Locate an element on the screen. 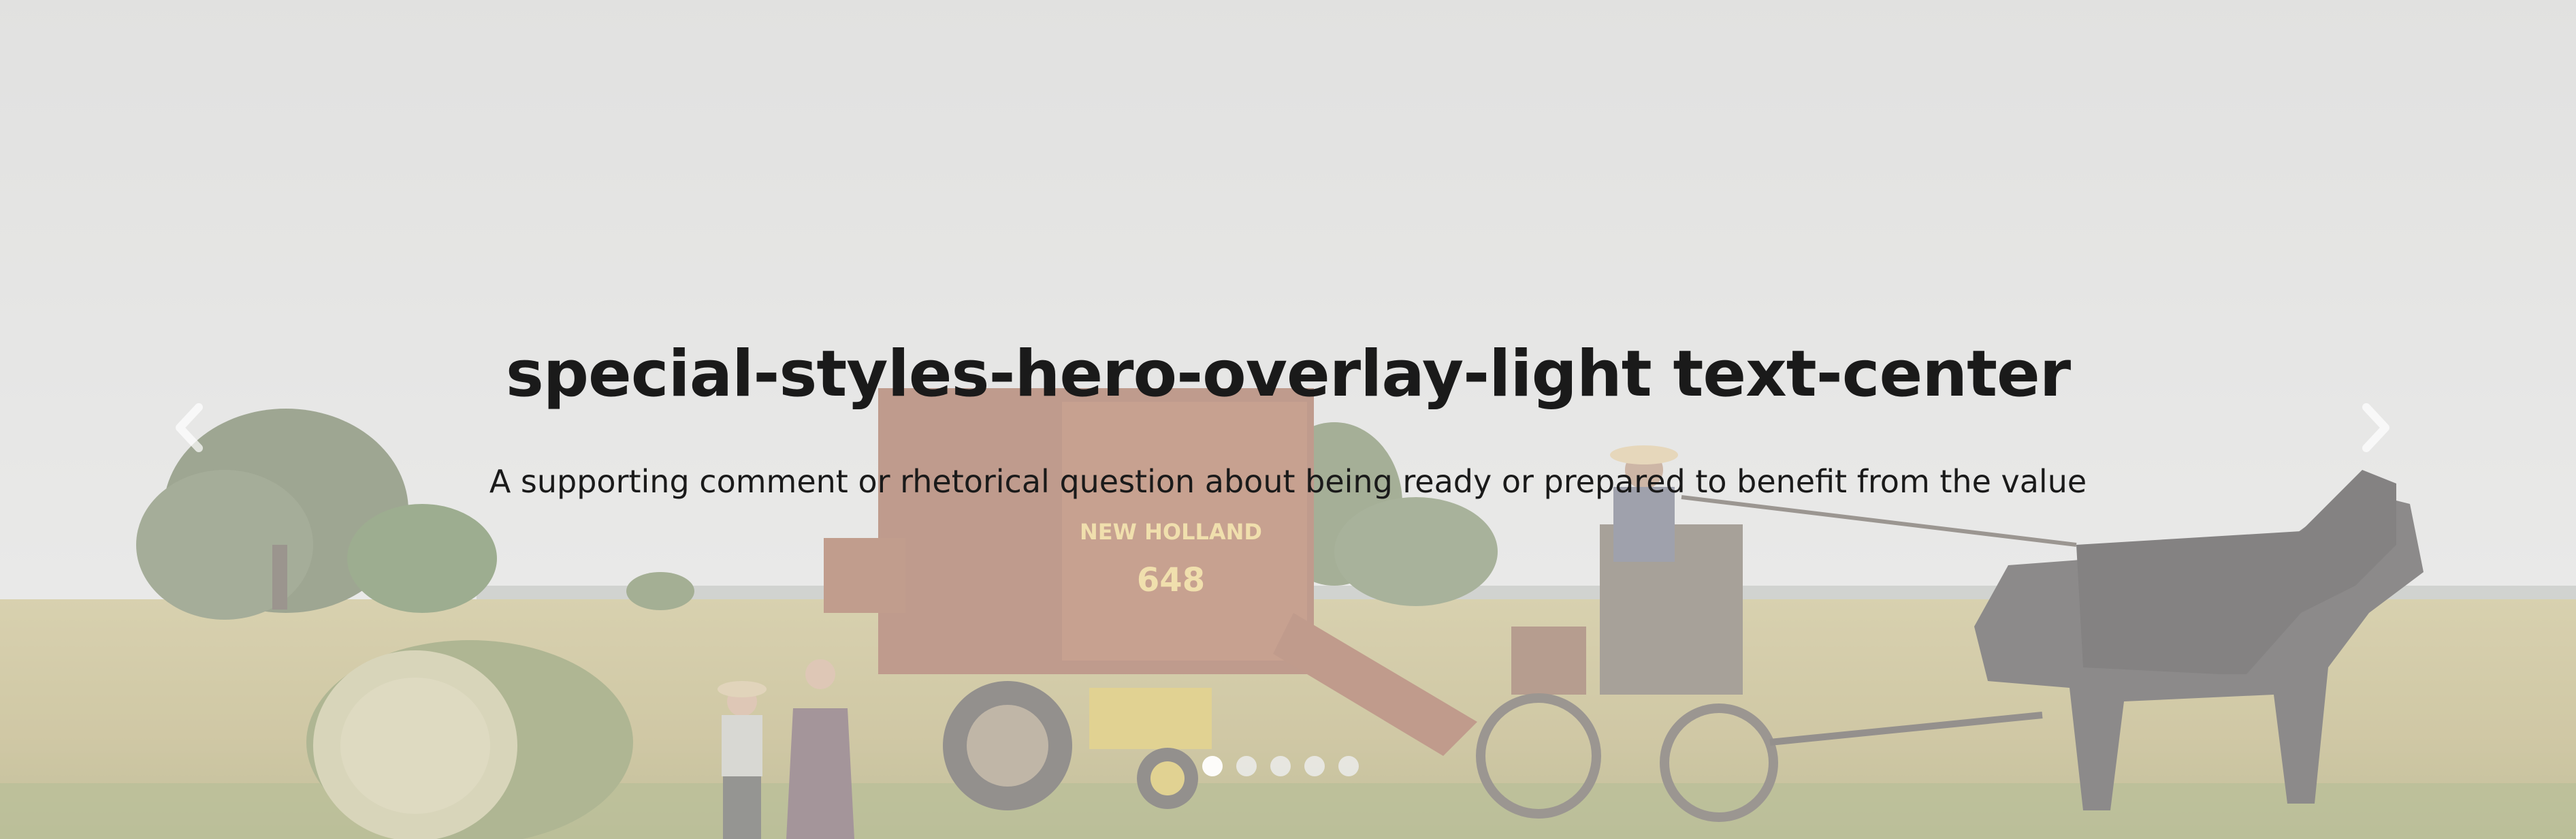 The image size is (2576, 839). carousel-prev-button is located at coordinates (189, 427).